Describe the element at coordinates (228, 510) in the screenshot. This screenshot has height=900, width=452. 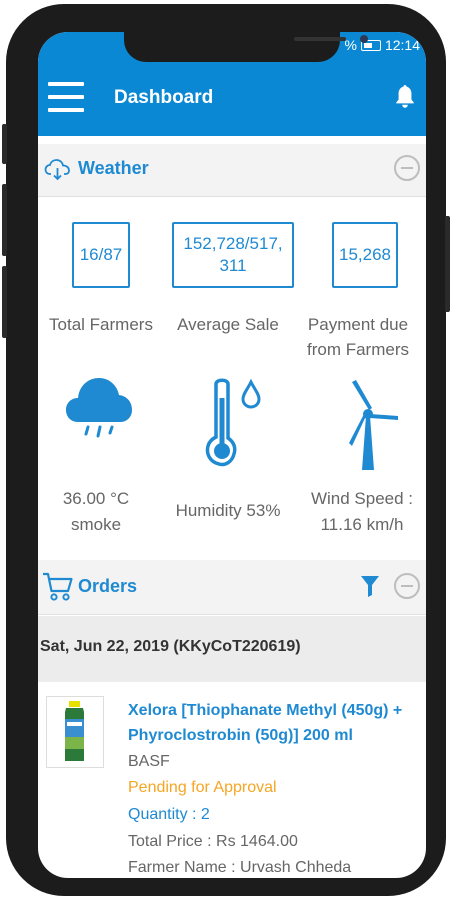
I see `humidity-value: Humidity 53%` at that location.